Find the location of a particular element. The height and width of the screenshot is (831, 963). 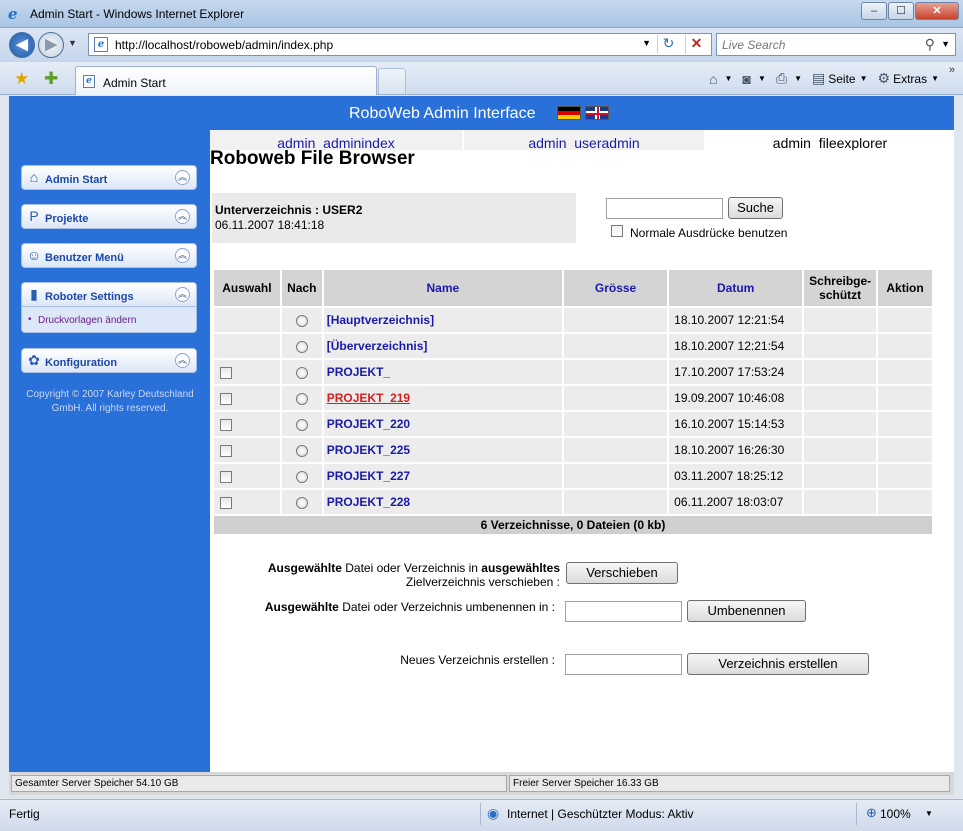

select-cell is located at coordinates (247, 320).